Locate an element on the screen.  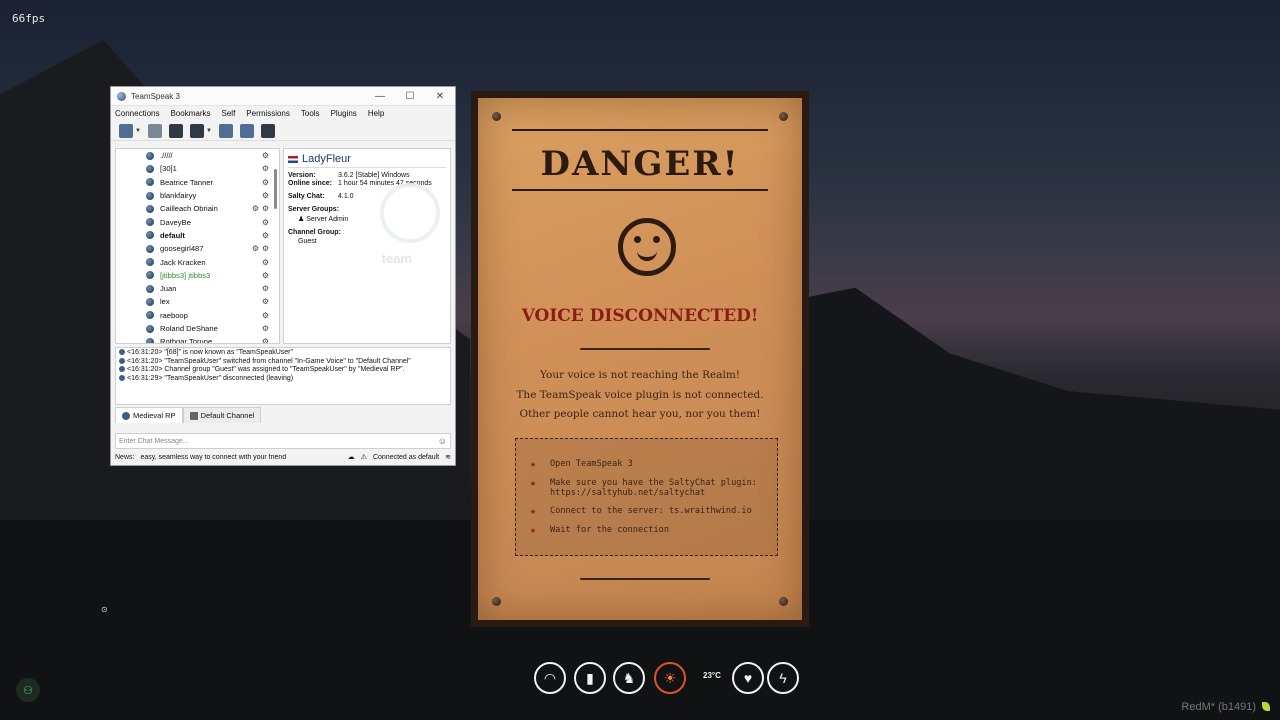
step-item: ★ Open TeamSpeak 3 is located at coordinates (581, 464).